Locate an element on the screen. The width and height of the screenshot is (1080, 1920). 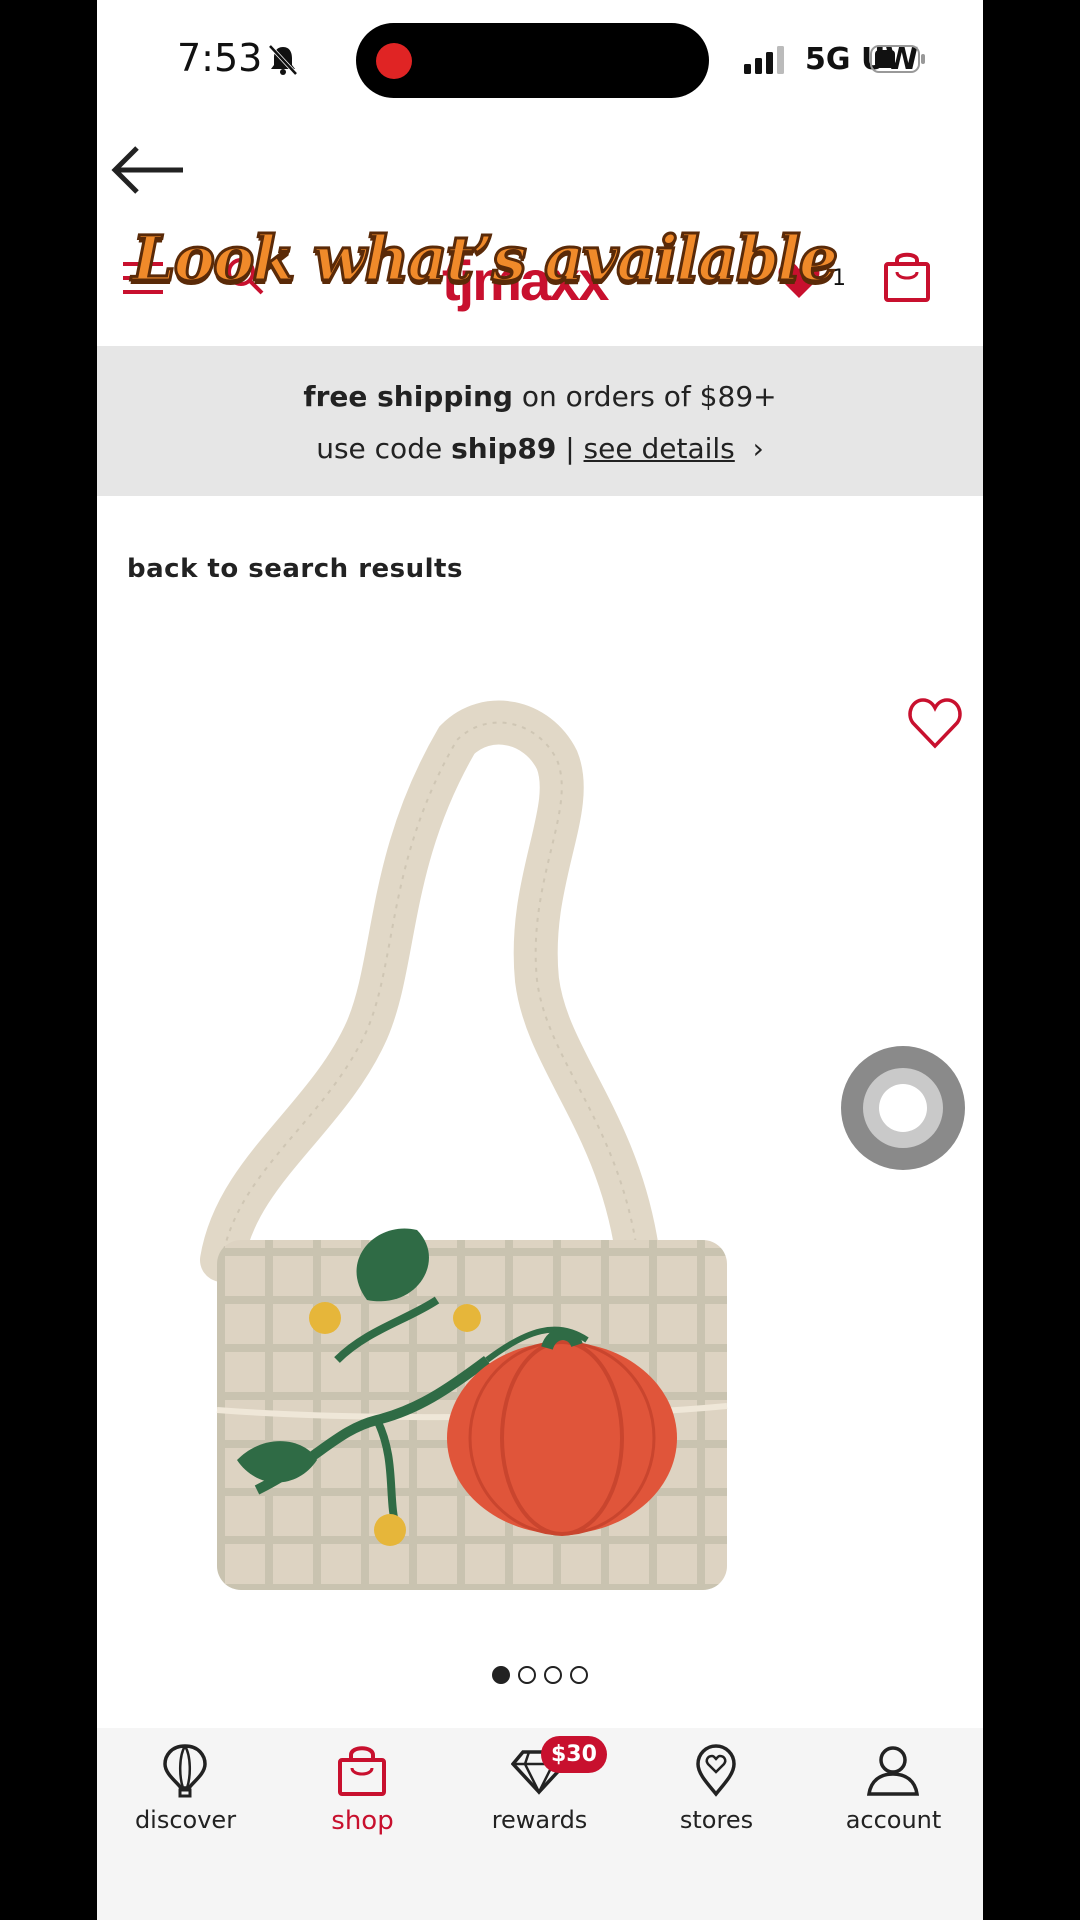
assistive-touch-button is located at coordinates (903, 1108).